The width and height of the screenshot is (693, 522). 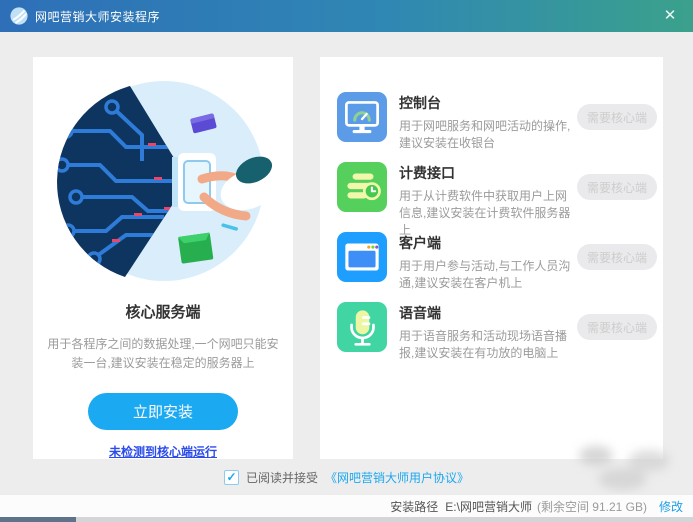 What do you see at coordinates (163, 451) in the screenshot?
I see `core-status-link: 未检测到核心端运行` at bounding box center [163, 451].